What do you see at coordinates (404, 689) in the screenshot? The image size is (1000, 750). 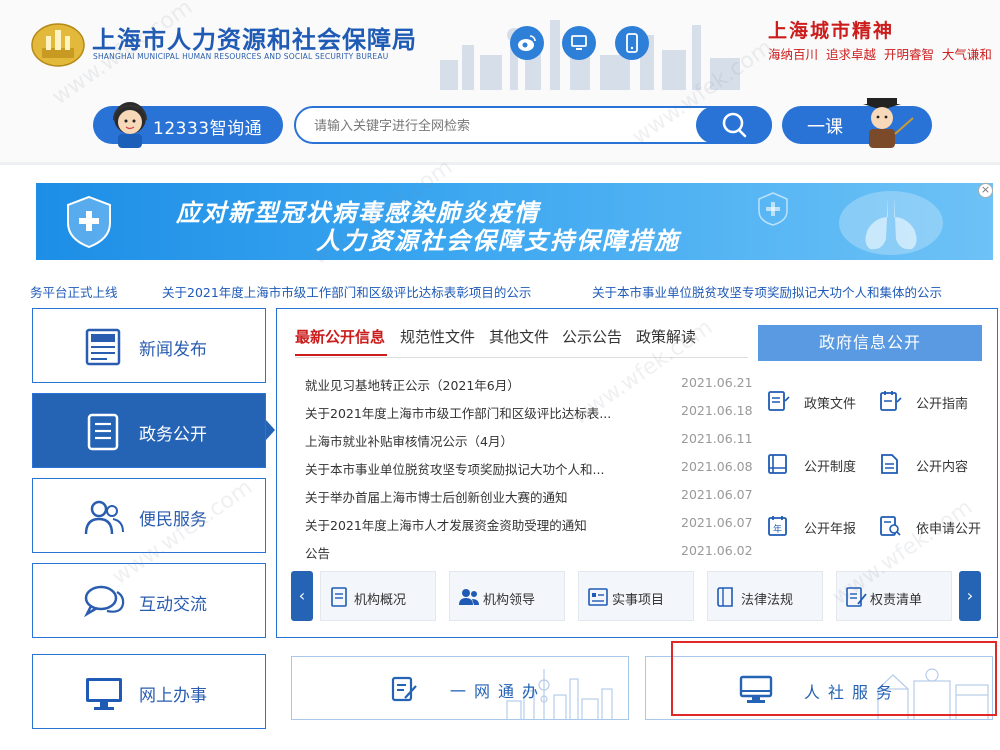 I see `edit-form-icon` at bounding box center [404, 689].